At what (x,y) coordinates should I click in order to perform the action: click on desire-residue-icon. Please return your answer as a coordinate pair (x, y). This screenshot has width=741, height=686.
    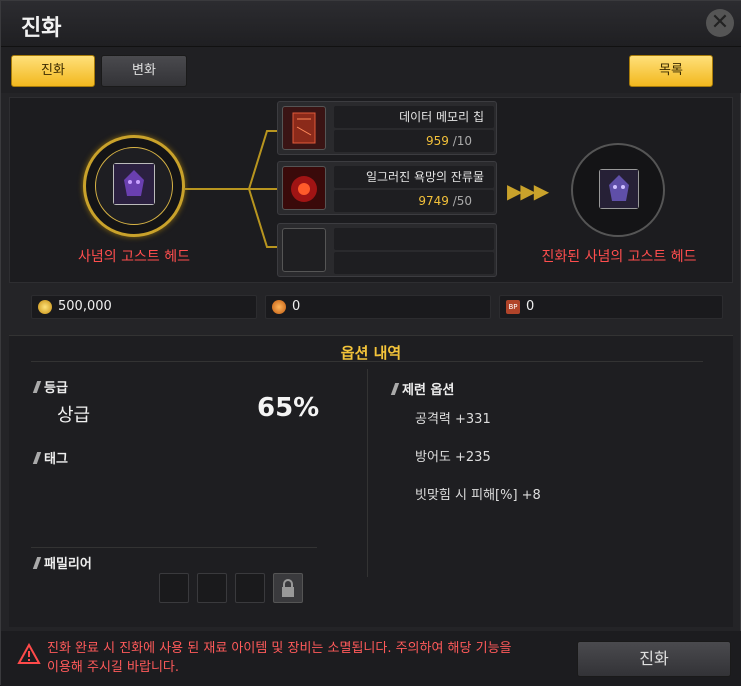
    Looking at the image, I should click on (304, 188).